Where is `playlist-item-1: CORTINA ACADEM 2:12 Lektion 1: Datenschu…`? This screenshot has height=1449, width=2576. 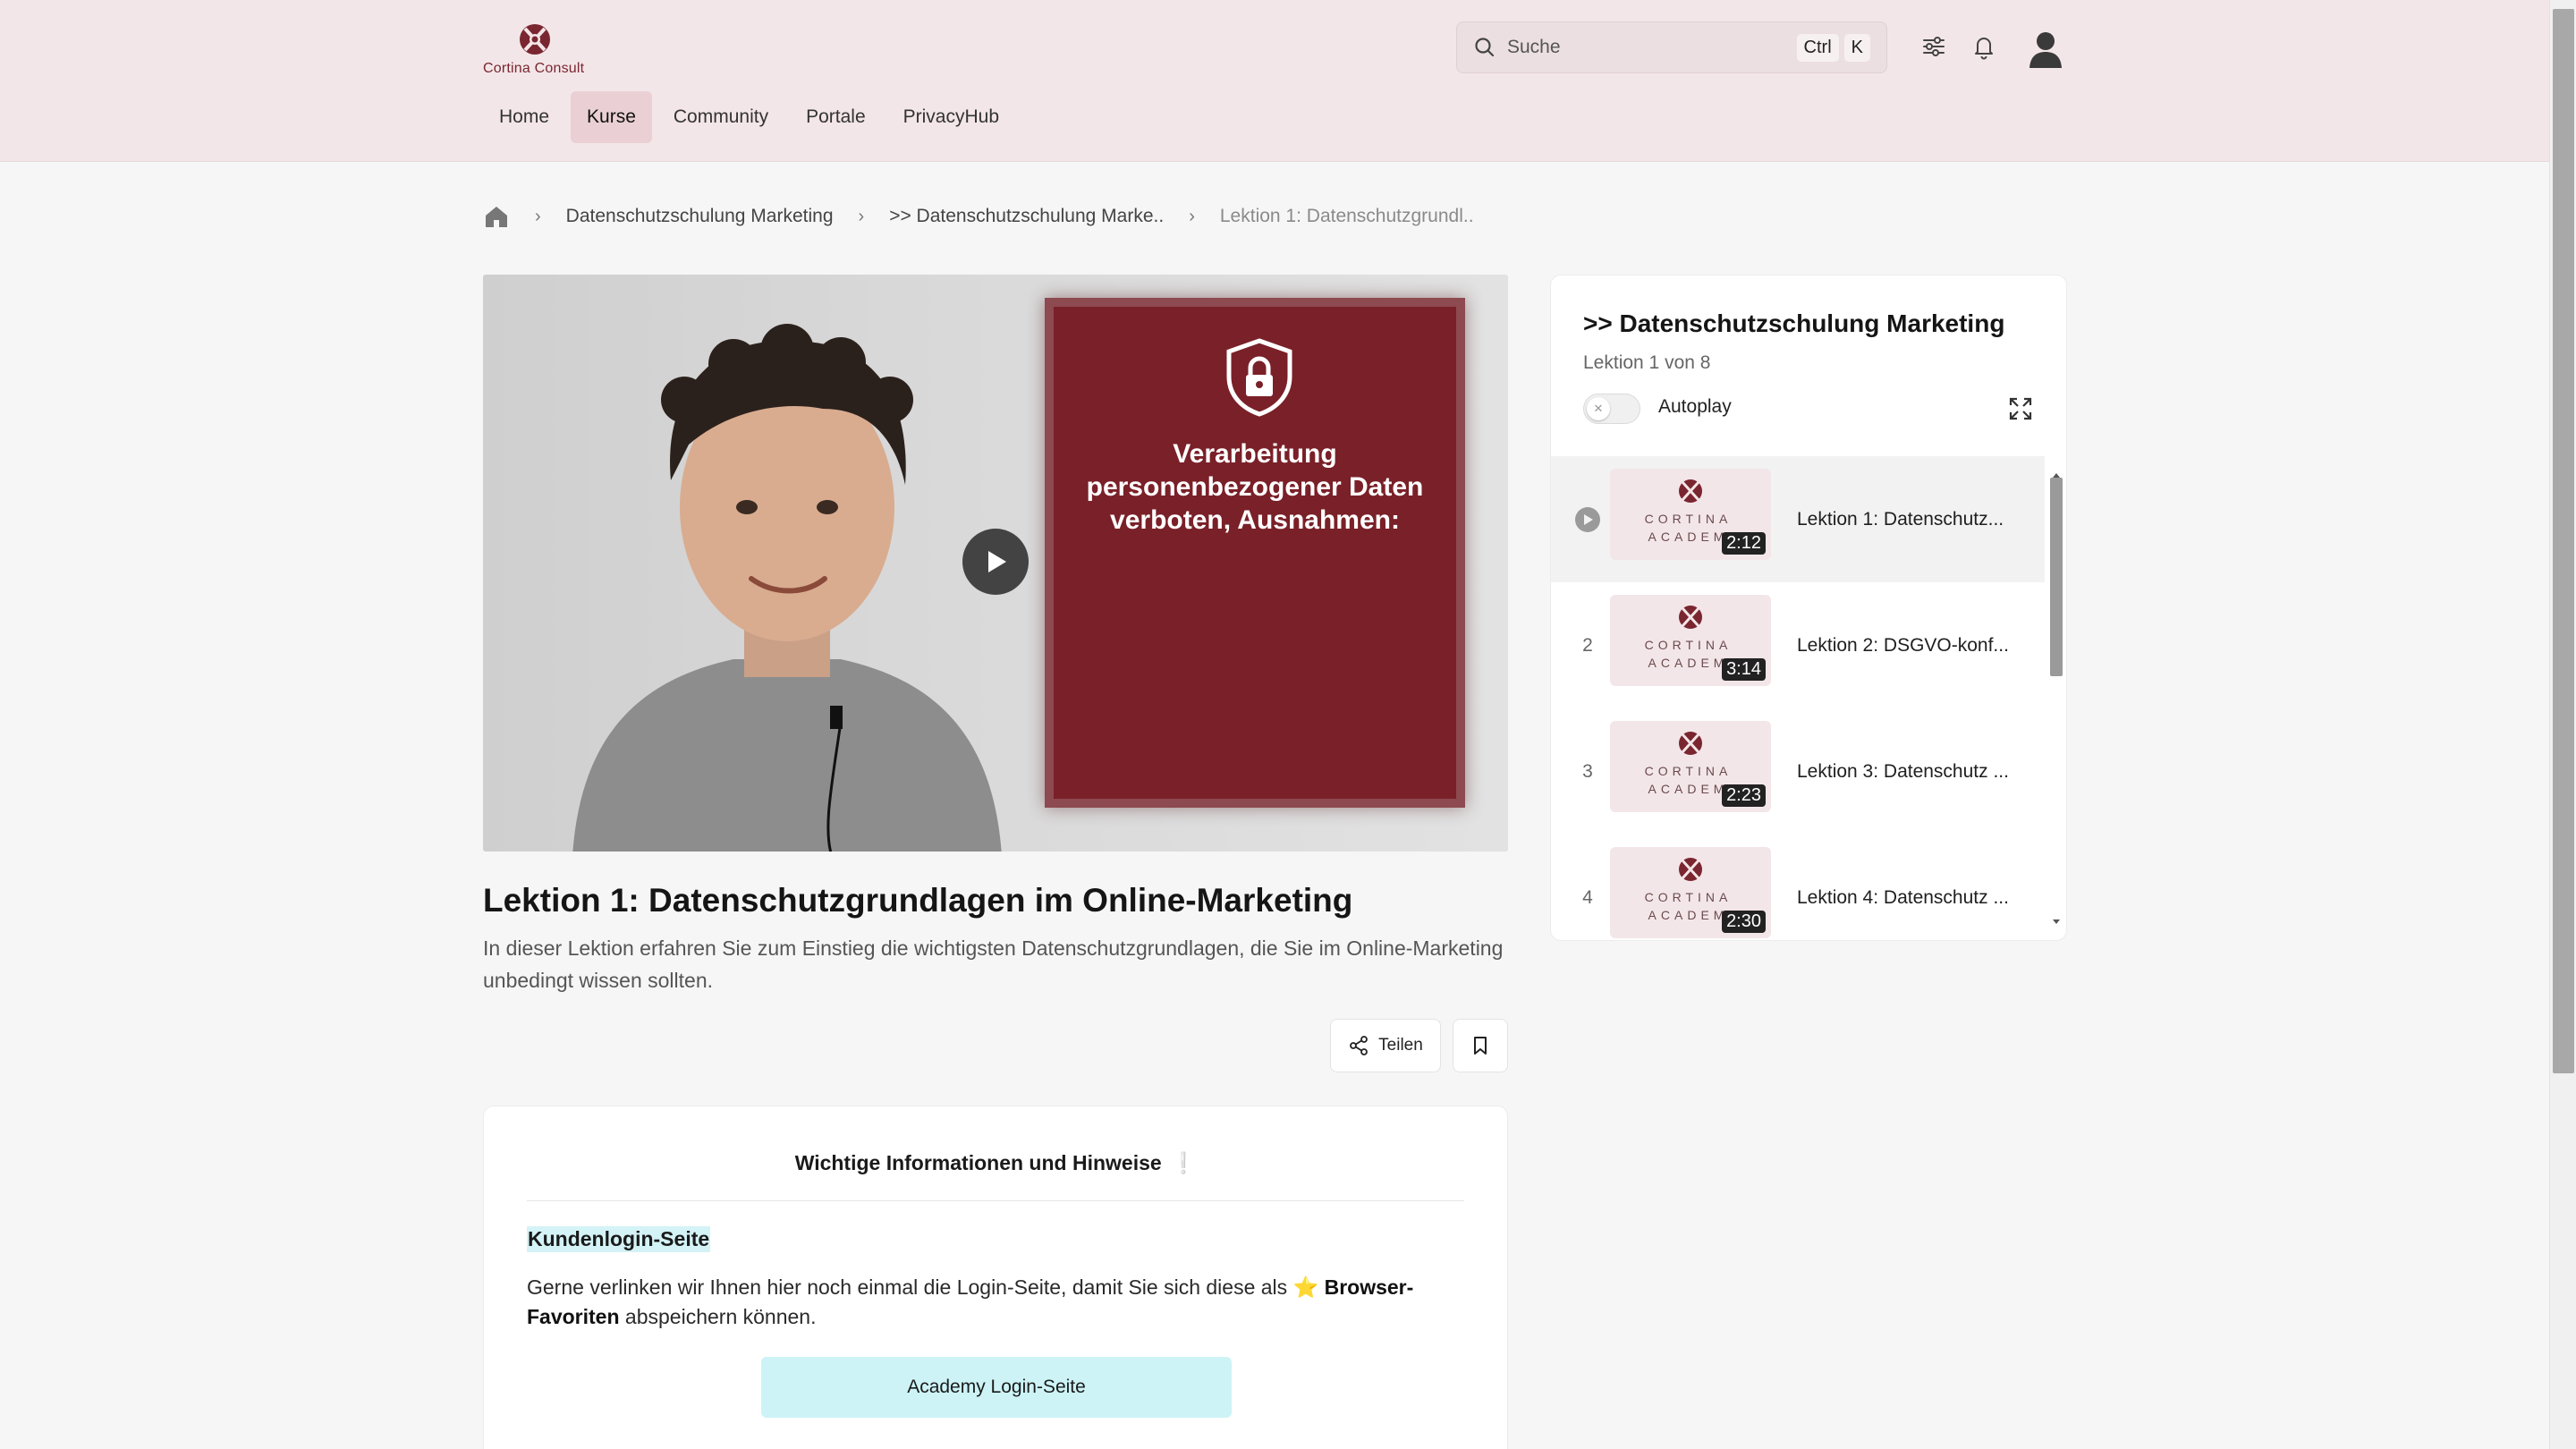 playlist-item-1: CORTINA ACADEM 2:12 Lektion 1: Datenschu… is located at coordinates (1798, 519).